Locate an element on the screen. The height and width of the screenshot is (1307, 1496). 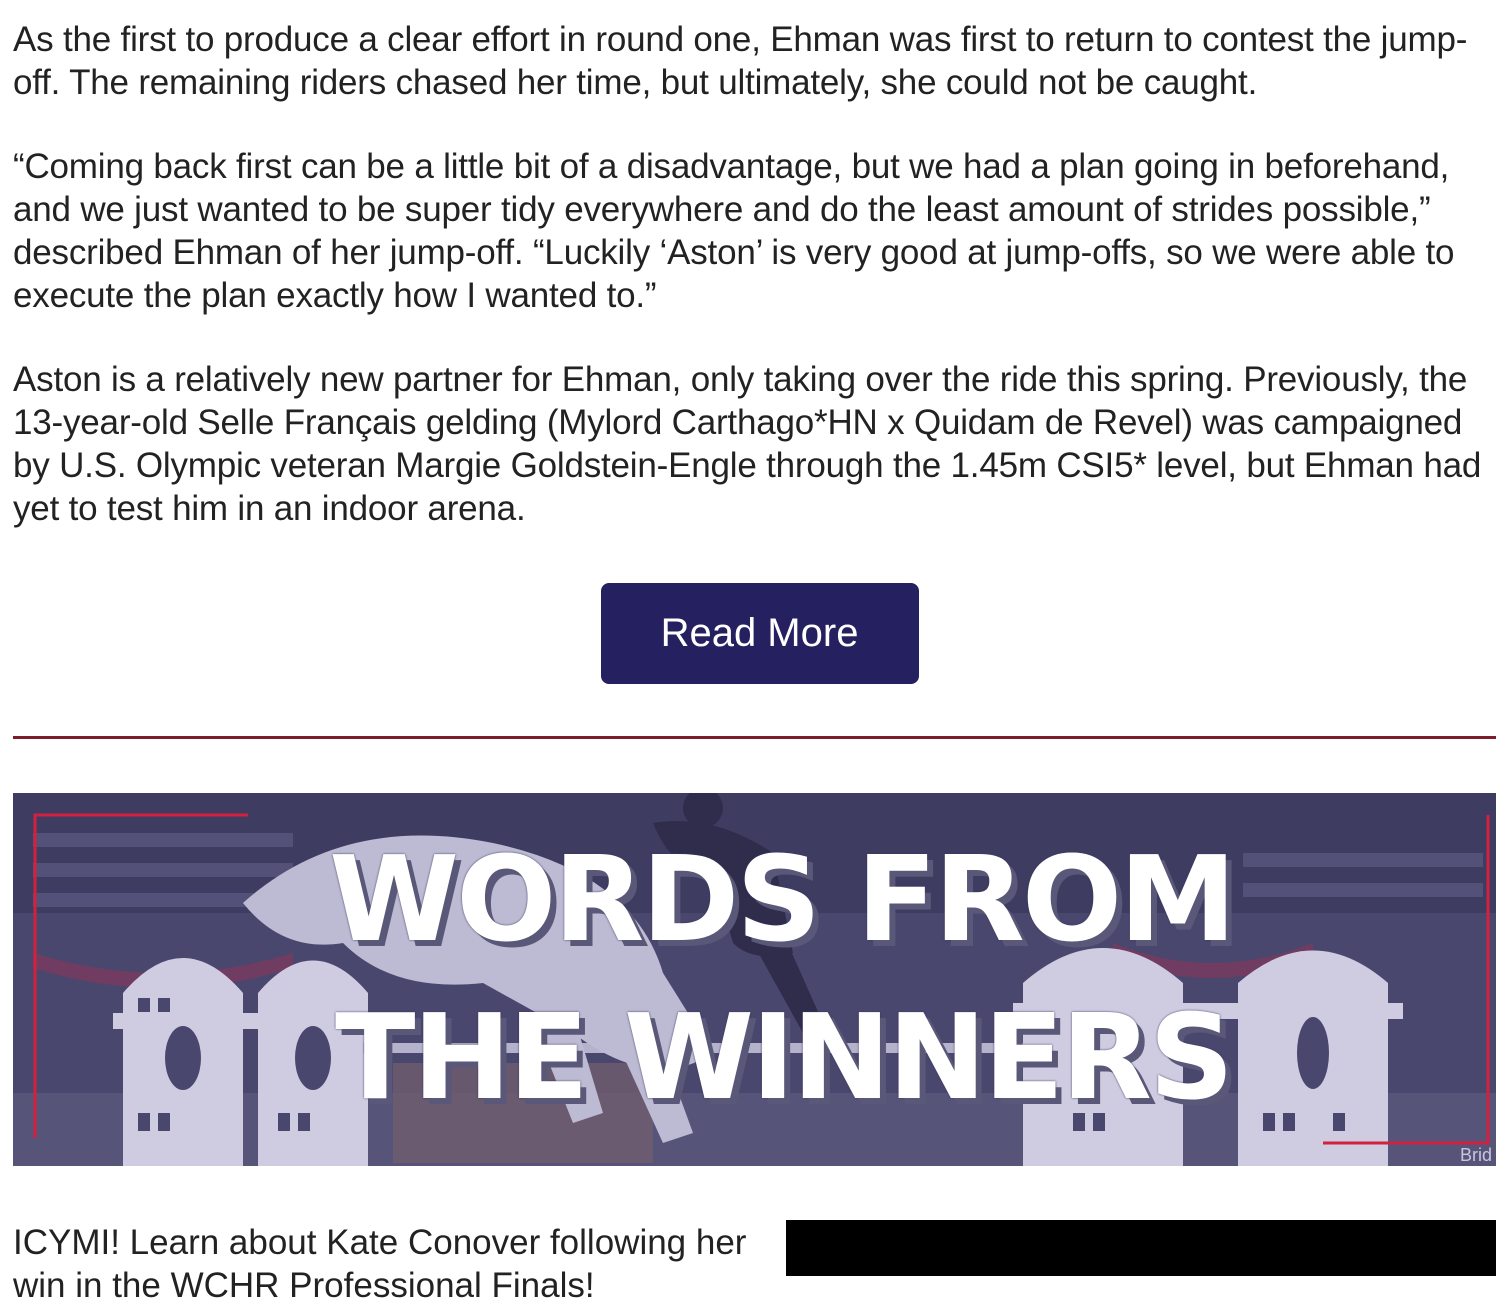
banner-headline-line-1: WORDS FROM is located at coordinates (783, 899).